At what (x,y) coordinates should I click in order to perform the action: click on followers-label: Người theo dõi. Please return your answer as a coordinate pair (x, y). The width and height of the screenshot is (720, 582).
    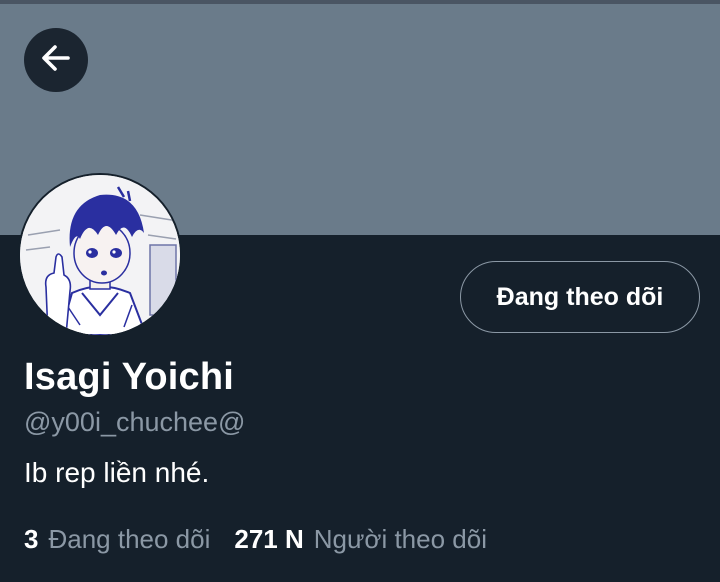
    Looking at the image, I should click on (400, 539).